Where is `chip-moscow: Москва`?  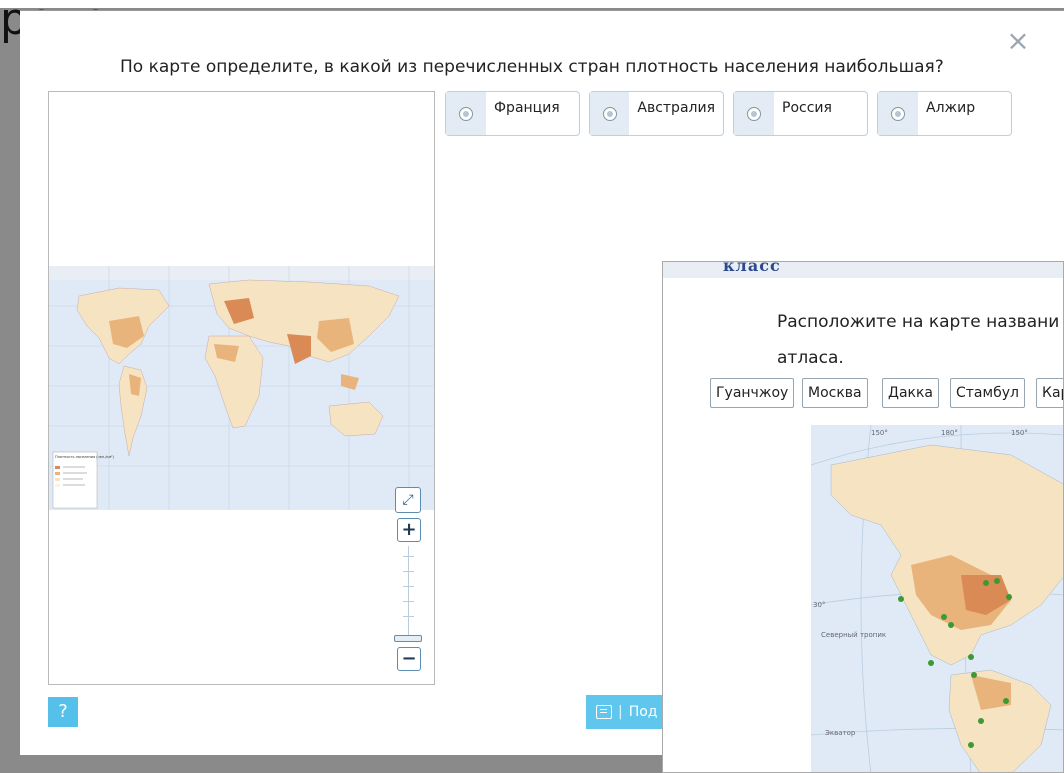
chip-moscow: Москва is located at coordinates (835, 393).